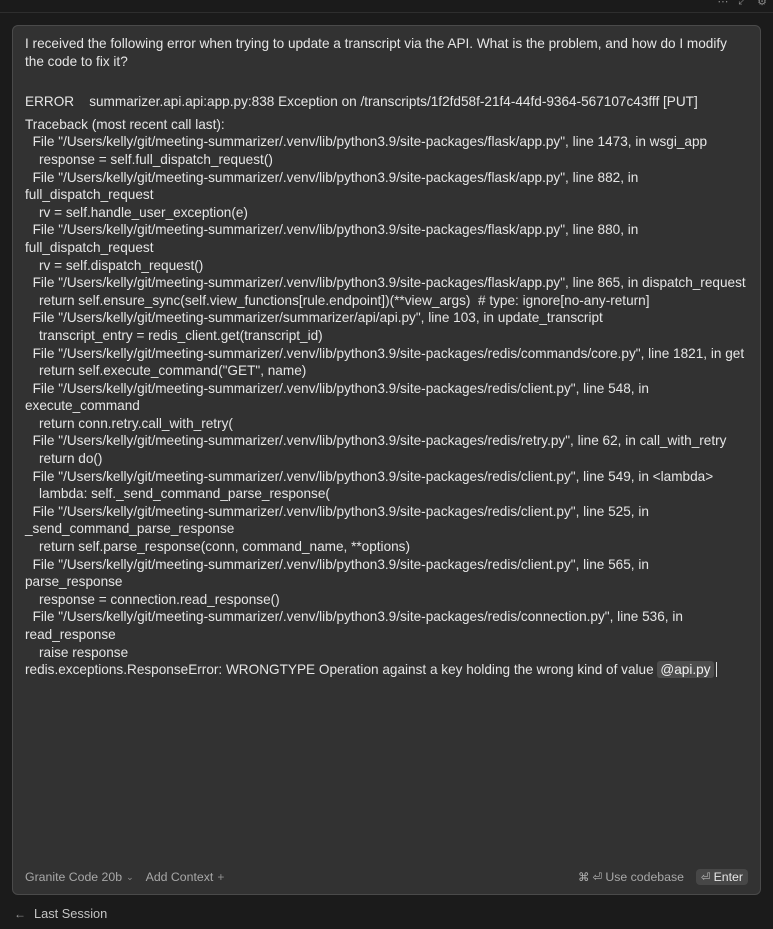  I want to click on model-selector: Granite Code 20b ⌄, so click(79, 877).